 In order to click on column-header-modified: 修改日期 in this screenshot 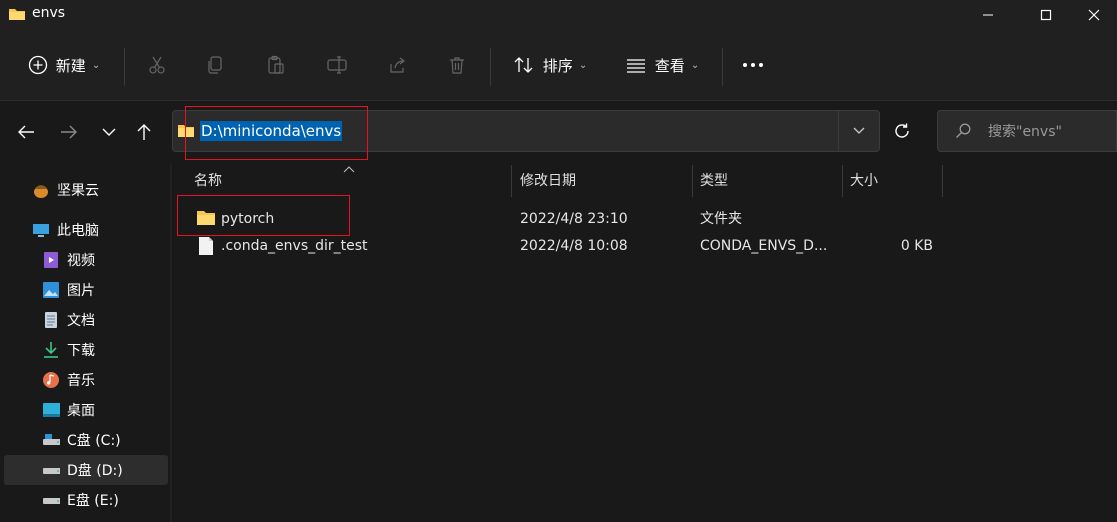, I will do `click(548, 181)`.